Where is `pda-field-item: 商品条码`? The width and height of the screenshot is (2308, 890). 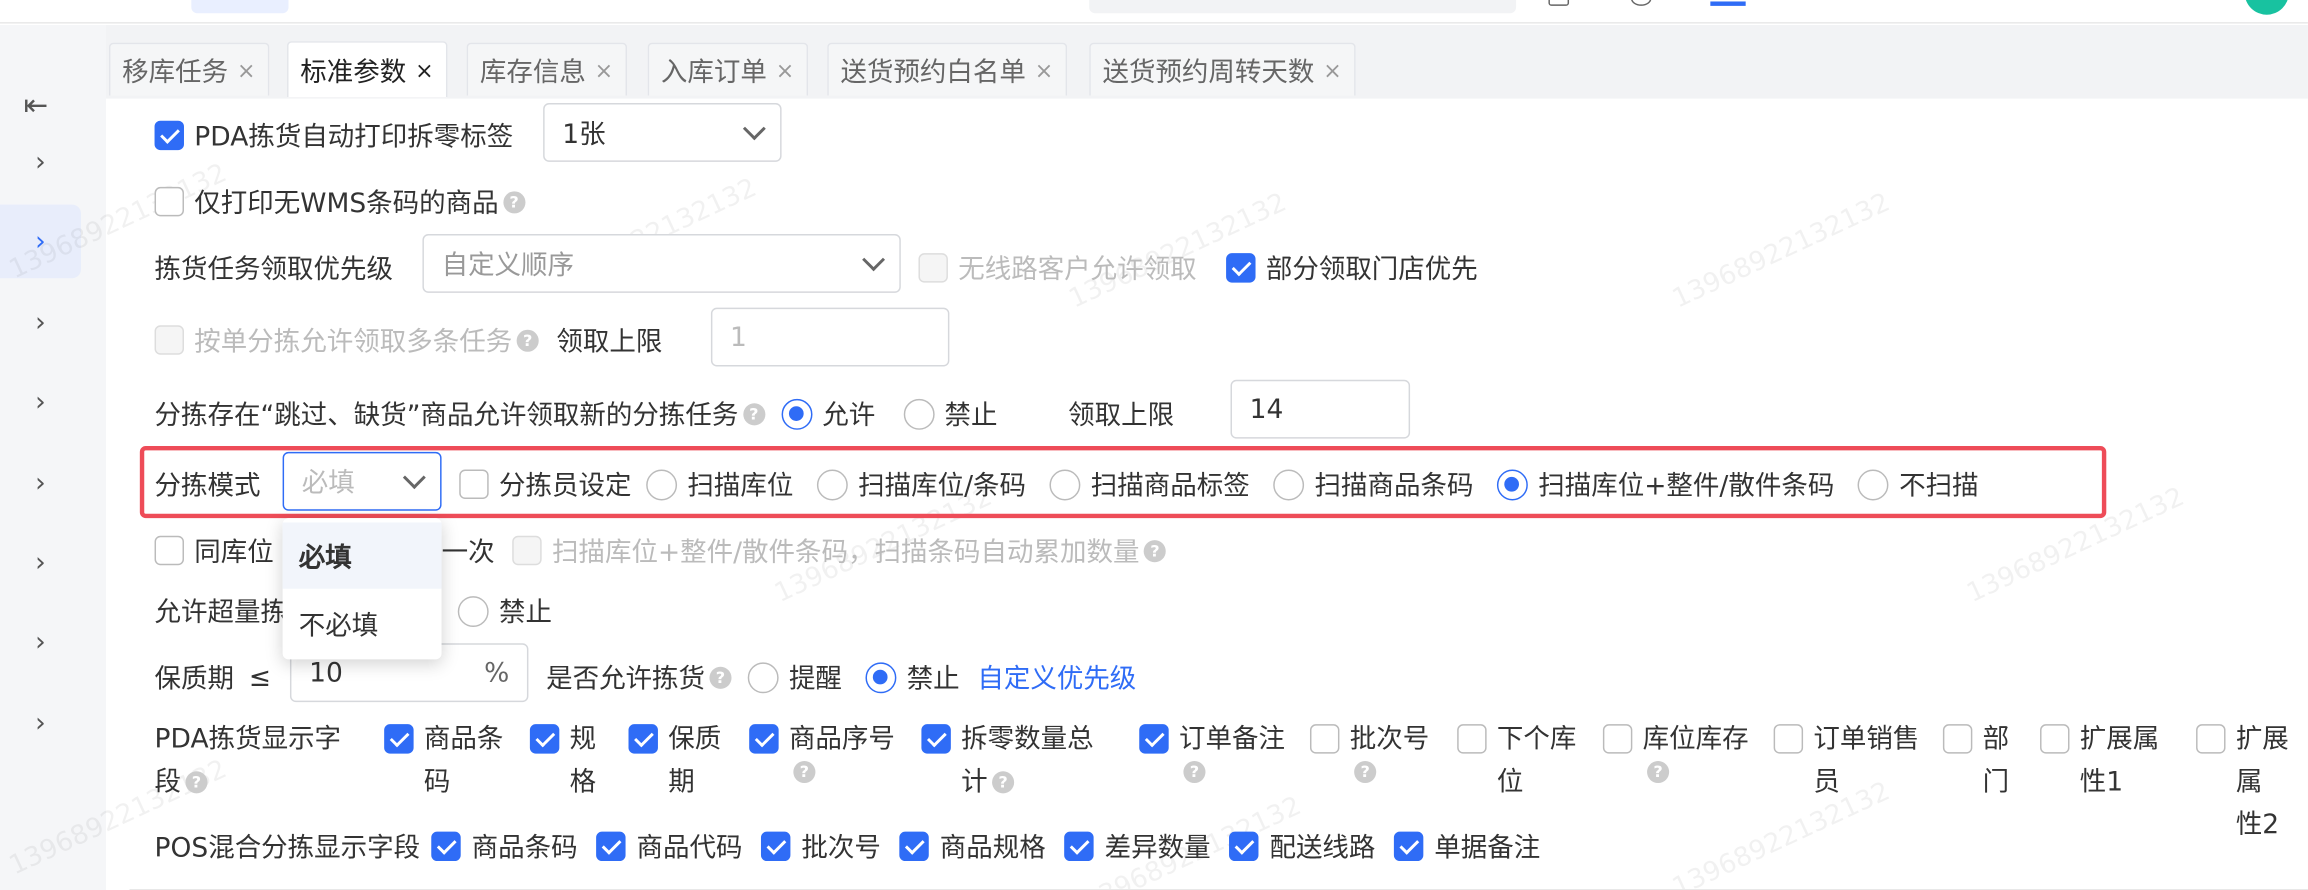
pda-field-item: 商品条码 is located at coordinates (443, 760).